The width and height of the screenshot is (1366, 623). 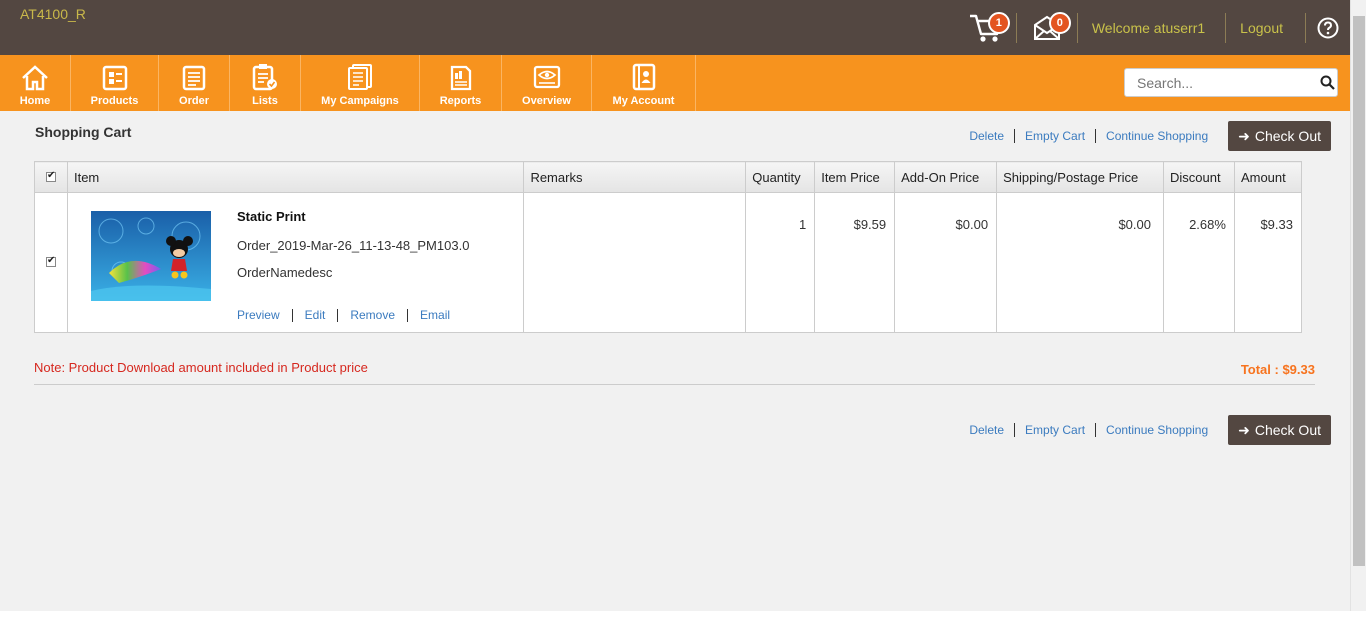 I want to click on nav-label: Home, so click(x=35, y=101).